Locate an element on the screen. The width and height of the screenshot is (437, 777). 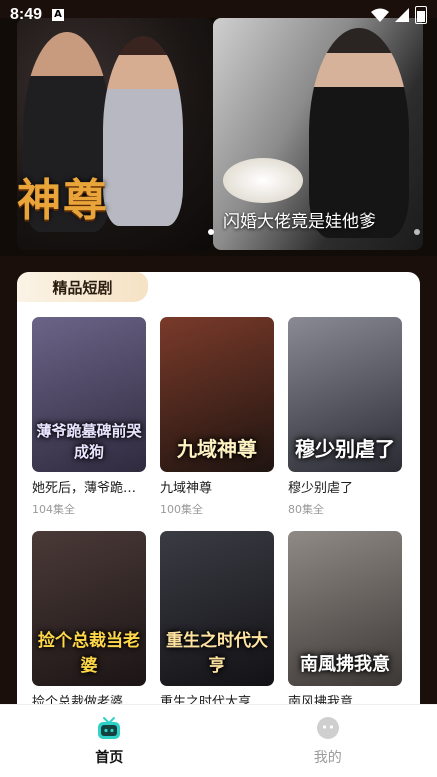
profile-icon is located at coordinates (328, 728).